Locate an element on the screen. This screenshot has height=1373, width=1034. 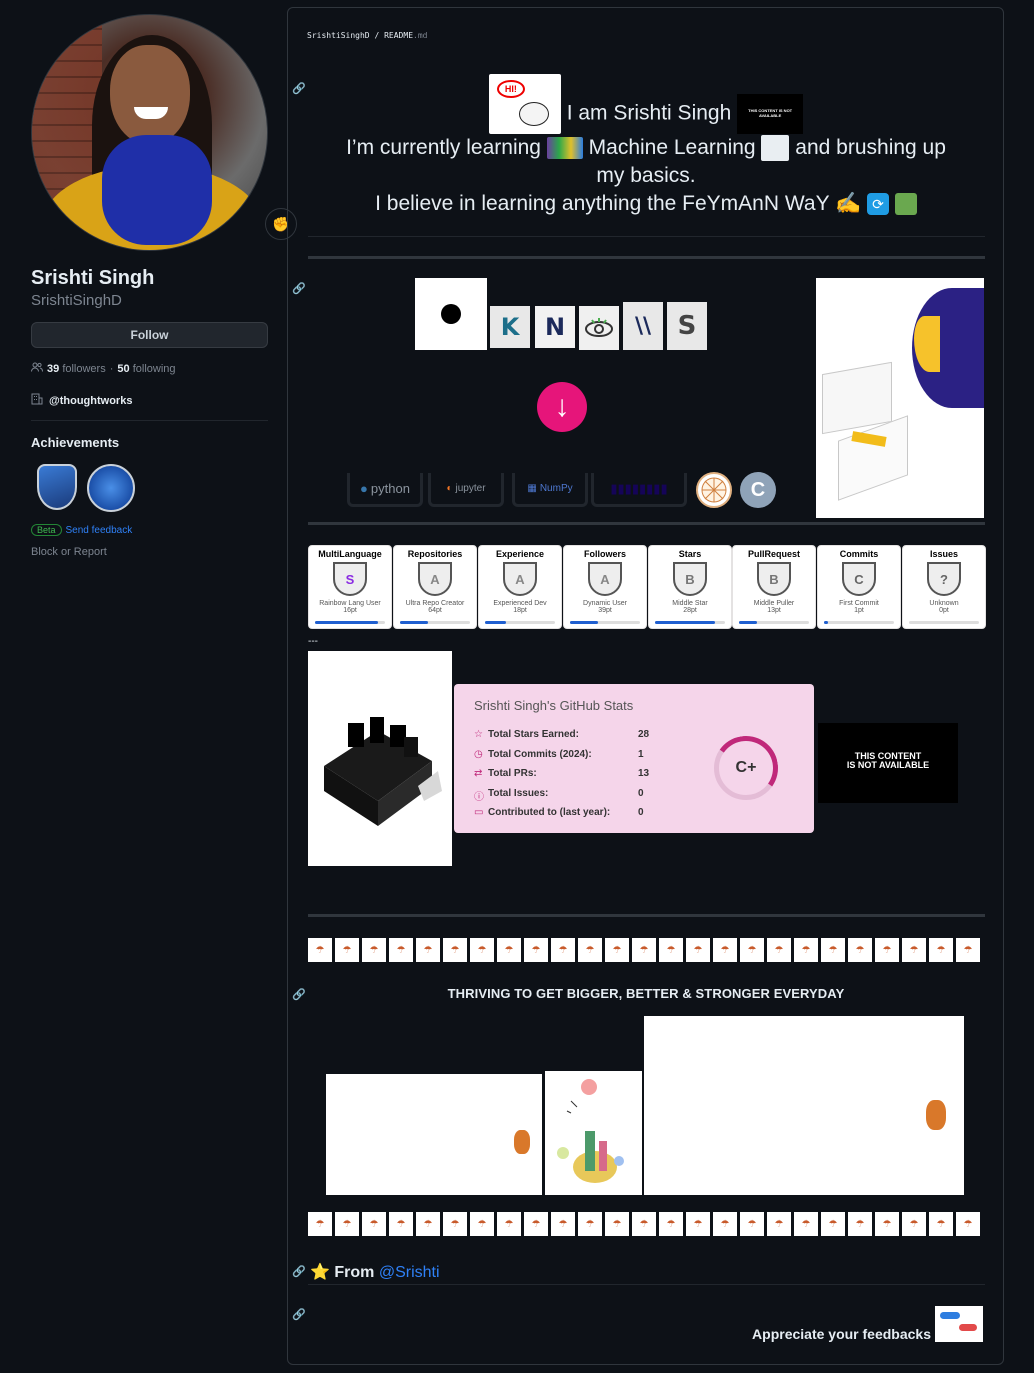
breadcrumb: SrishtiSinghD / README.md is located at coordinates (367, 35).